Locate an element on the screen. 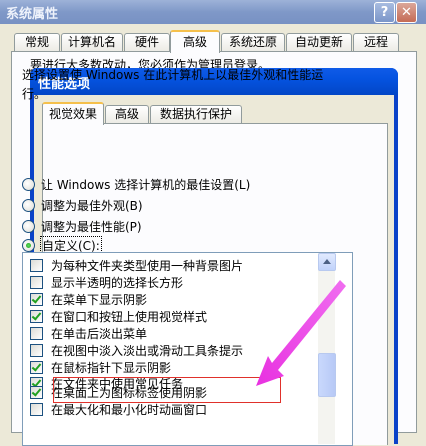 The image size is (426, 446). list-item: 显示半透明的选择长方形 is located at coordinates (106, 282).